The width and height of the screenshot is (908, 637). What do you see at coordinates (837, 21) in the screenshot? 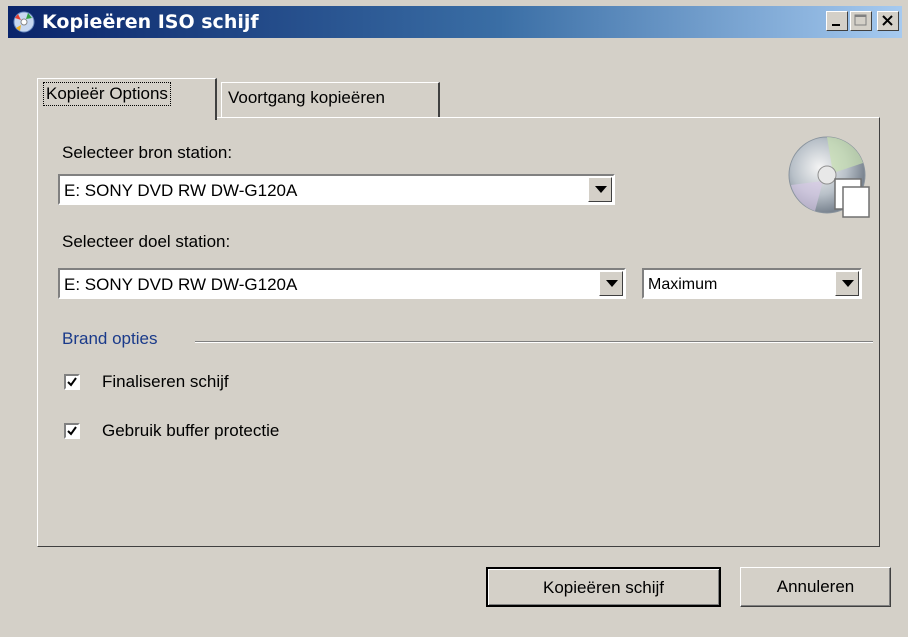
I see `minimize-button` at bounding box center [837, 21].